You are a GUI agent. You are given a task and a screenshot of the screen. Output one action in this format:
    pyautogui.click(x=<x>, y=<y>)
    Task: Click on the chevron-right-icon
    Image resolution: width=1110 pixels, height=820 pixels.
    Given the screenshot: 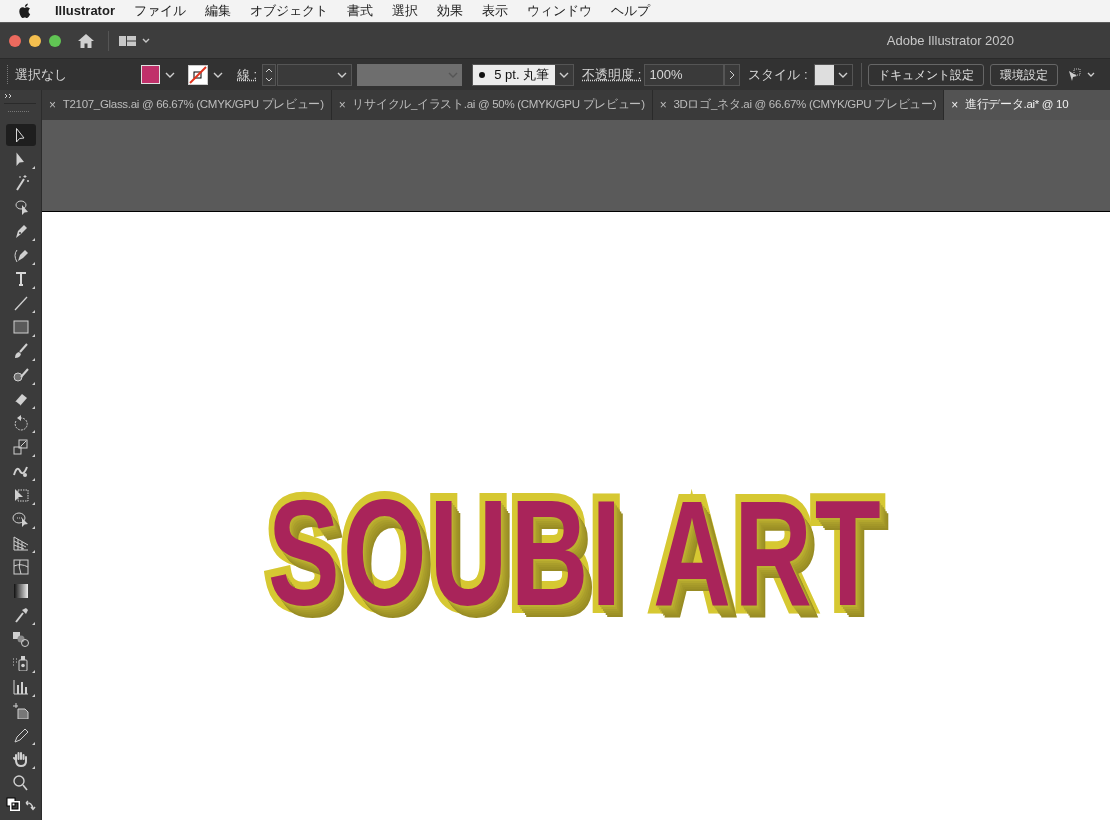 What is the action you would take?
    pyautogui.click(x=732, y=74)
    